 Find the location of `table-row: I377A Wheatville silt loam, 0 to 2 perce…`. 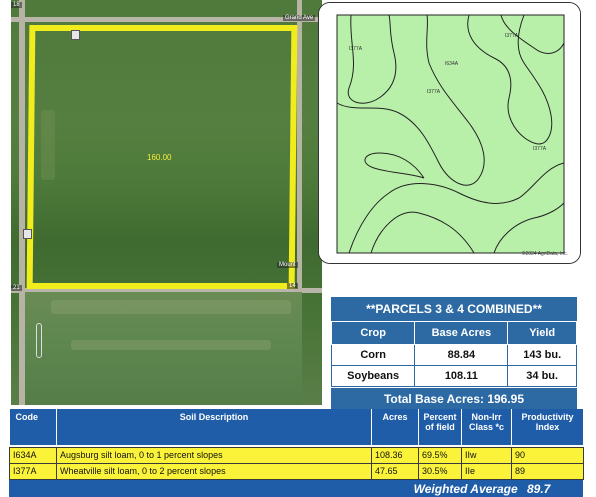

table-row: I377A Wheatville silt loam, 0 to 2 perce… is located at coordinates (296, 471).